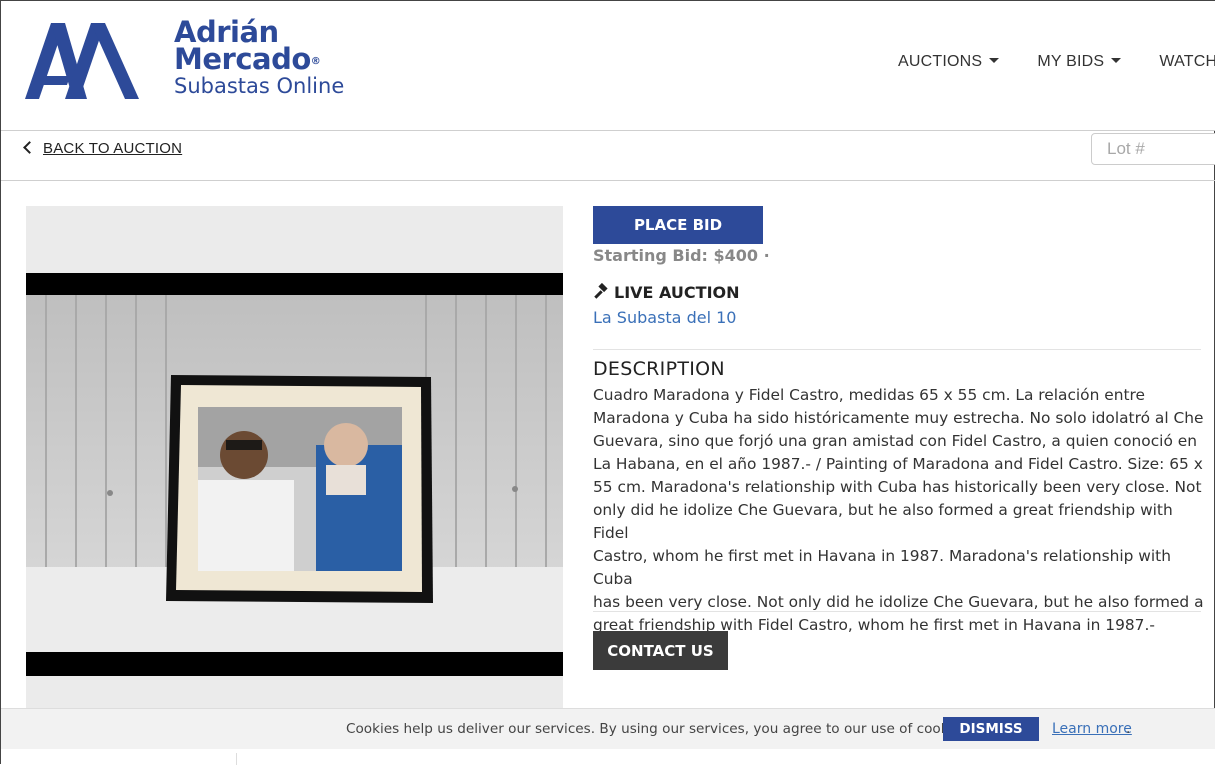 The height and width of the screenshot is (765, 1215). I want to click on brand-name-text: Mercado, so click(242, 59).